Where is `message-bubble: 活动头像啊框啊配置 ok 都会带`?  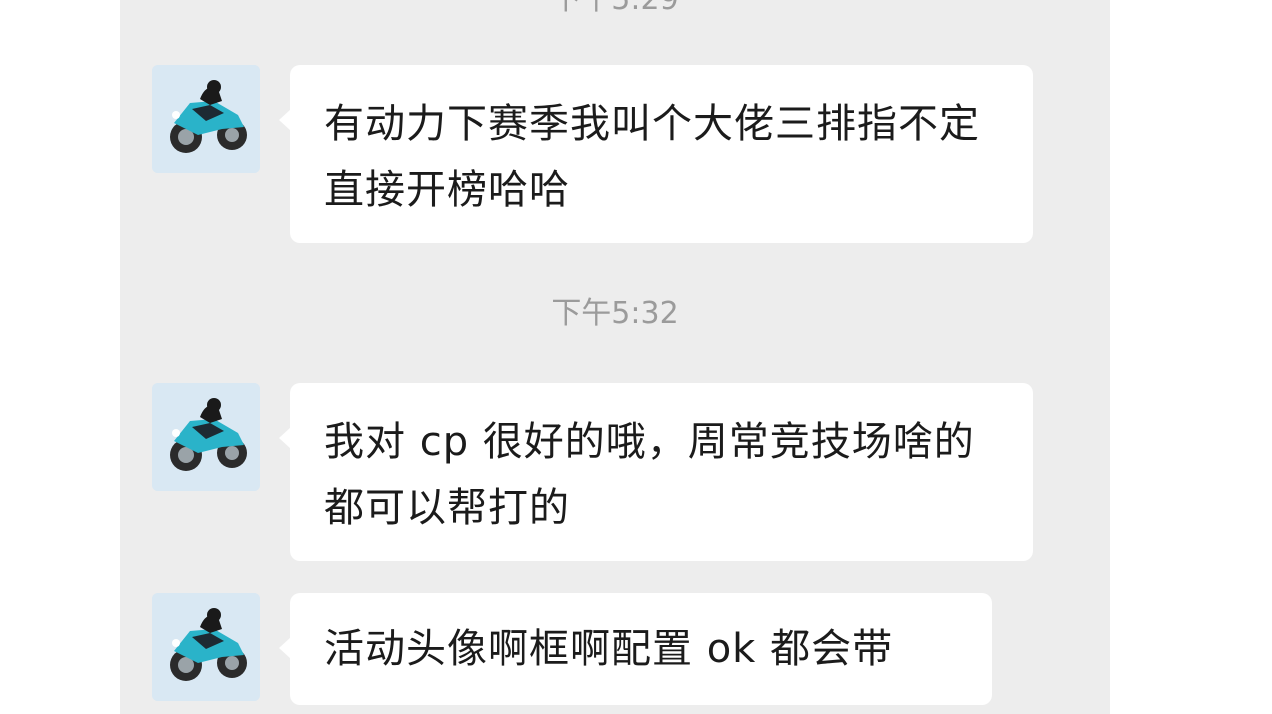 message-bubble: 活动头像啊框啊配置 ok 都会带 is located at coordinates (635, 649).